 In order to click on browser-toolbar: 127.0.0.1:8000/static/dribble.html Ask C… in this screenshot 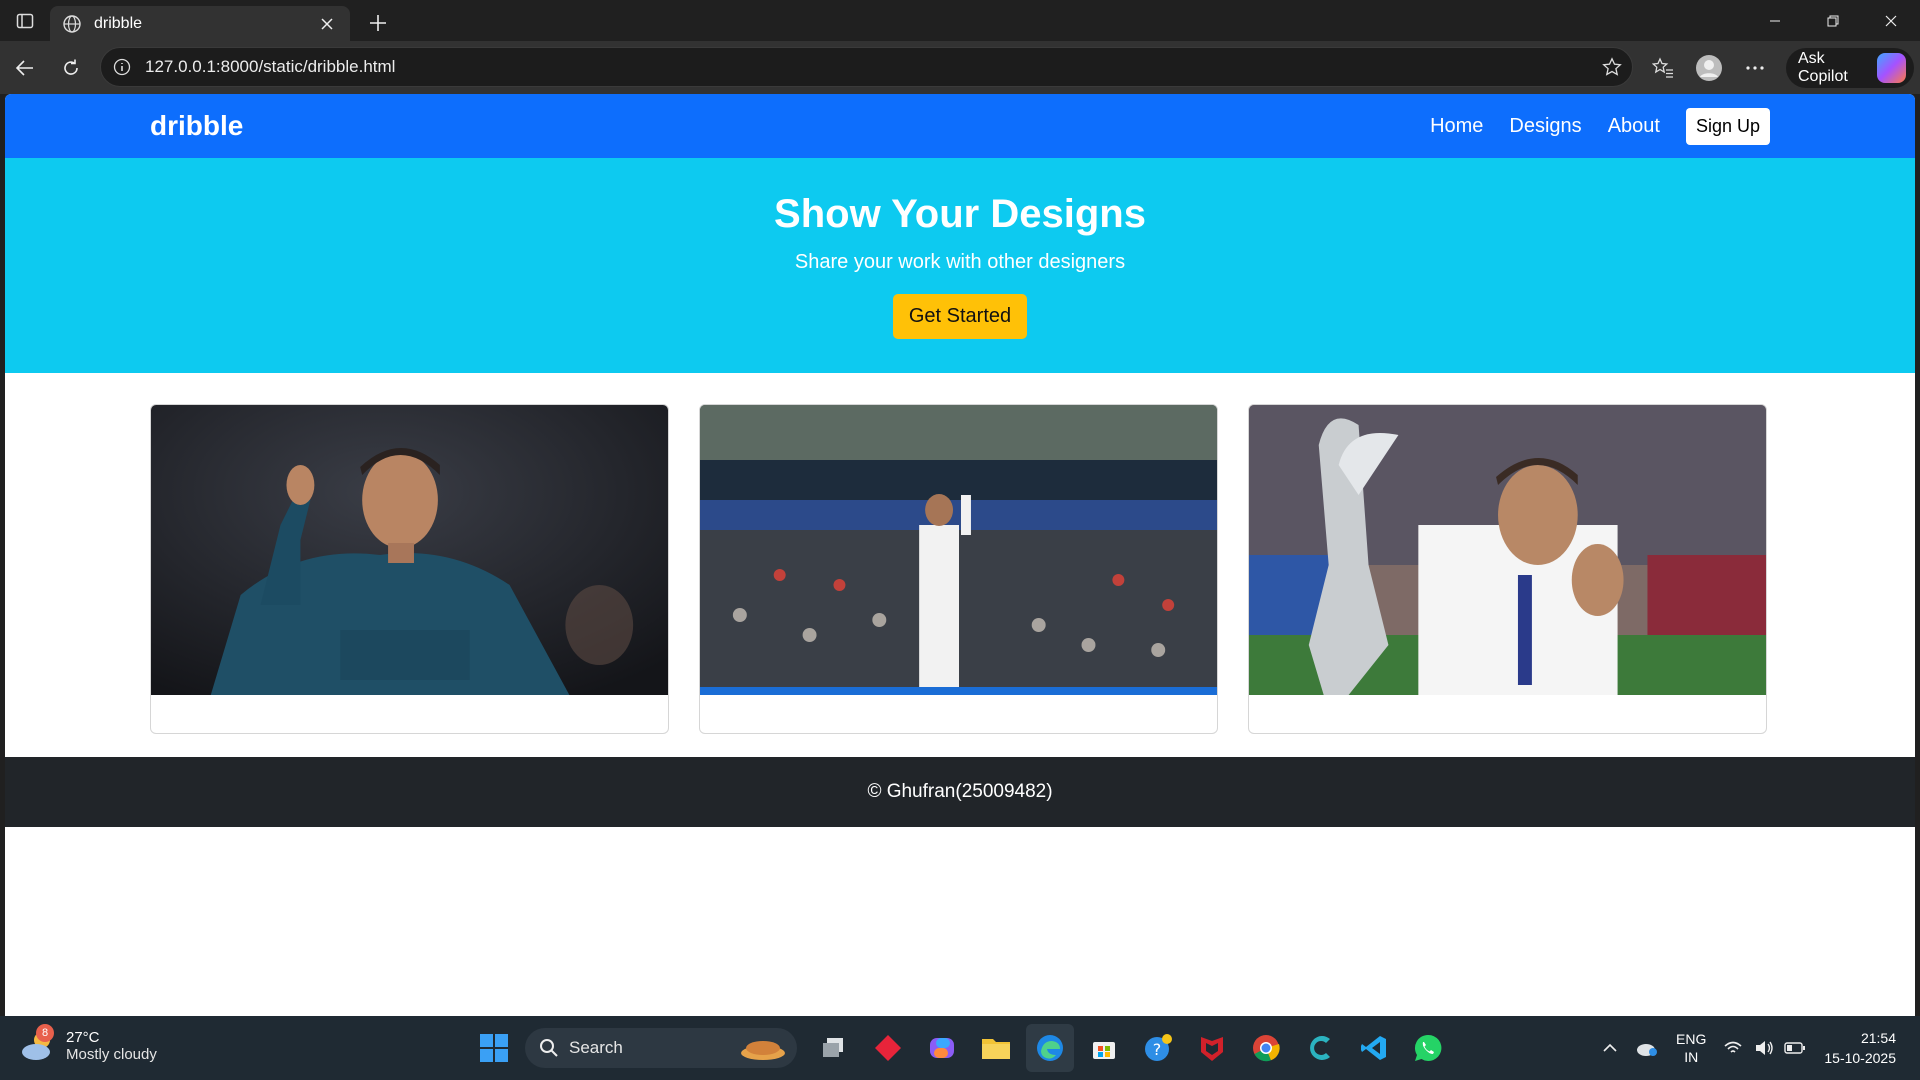, I will do `click(960, 67)`.